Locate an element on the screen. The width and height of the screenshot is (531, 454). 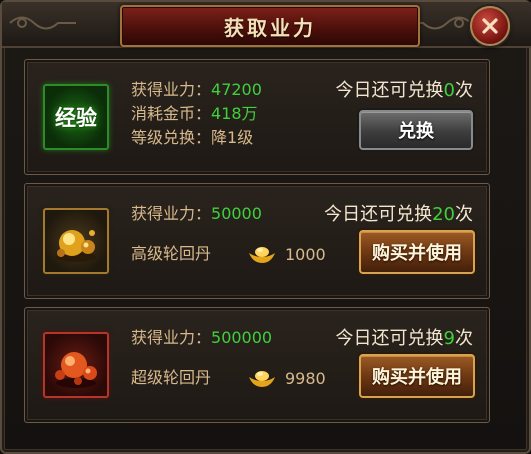
price-value: 1000 is located at coordinates (305, 254).